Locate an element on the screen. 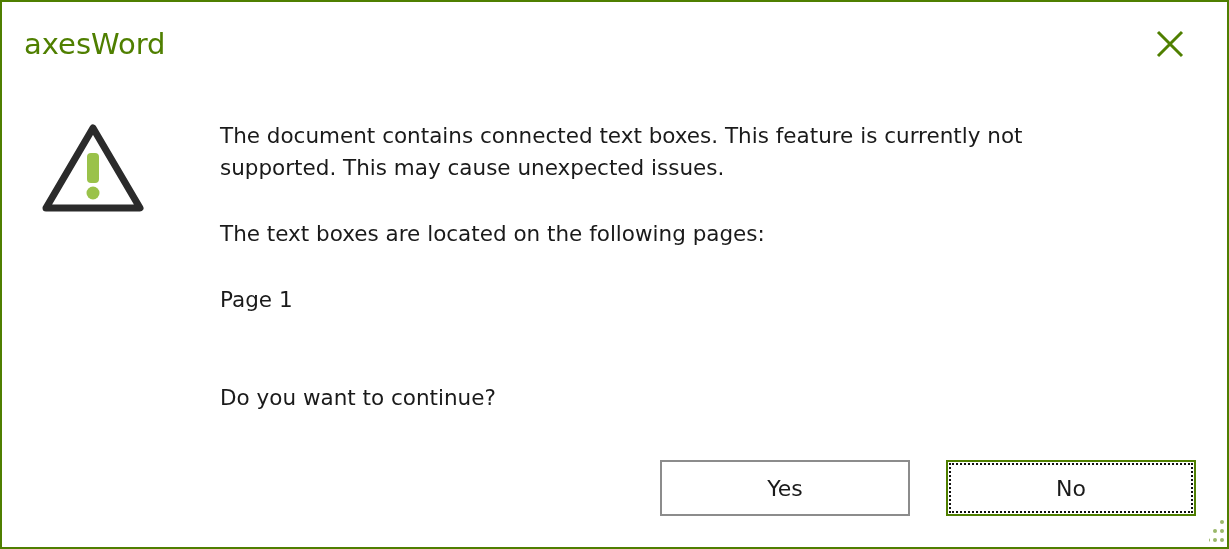  message-text: The document contains connected text boxes. This feature is currently not supported. This may cause unexpected issues. is located at coordinates (622, 152).